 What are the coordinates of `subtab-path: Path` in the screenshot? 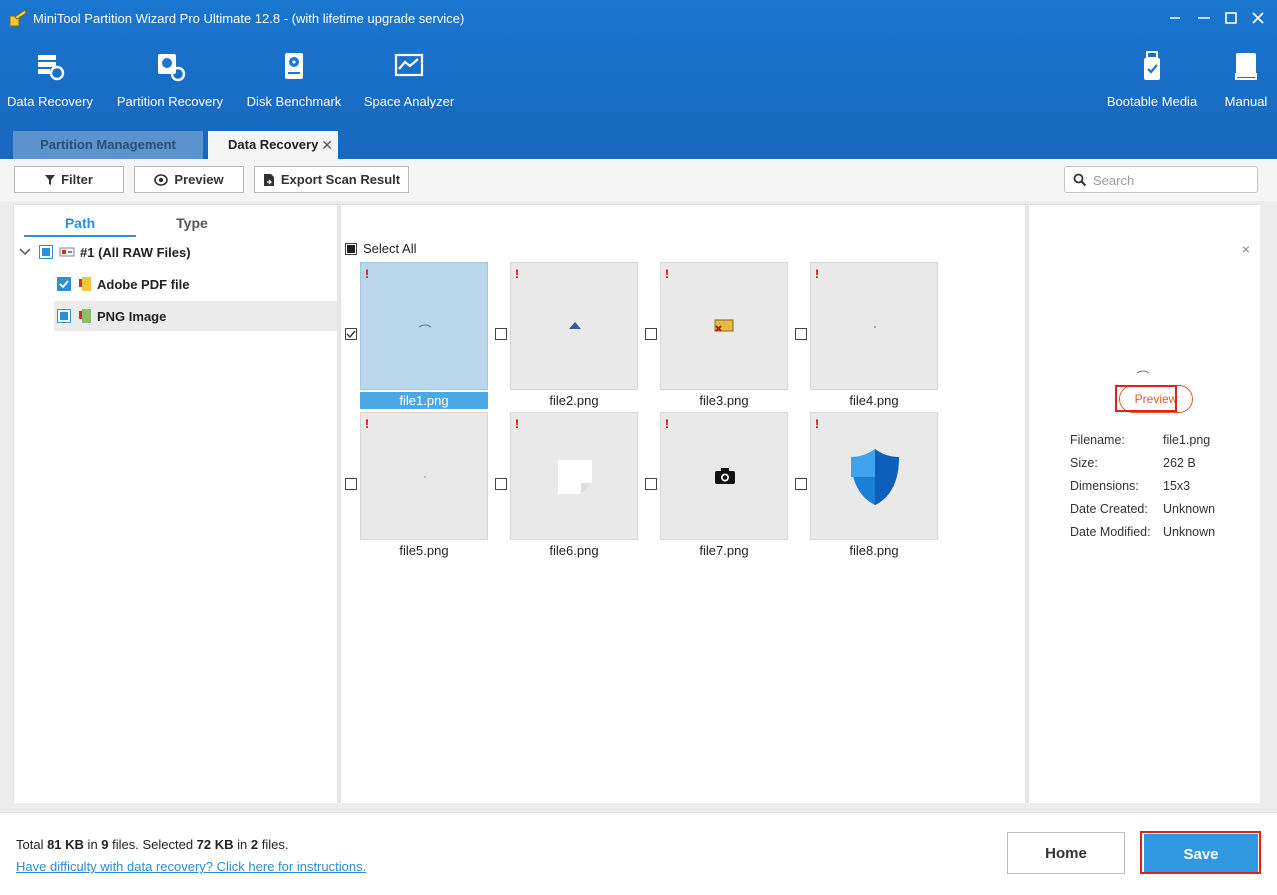 It's located at (80, 225).